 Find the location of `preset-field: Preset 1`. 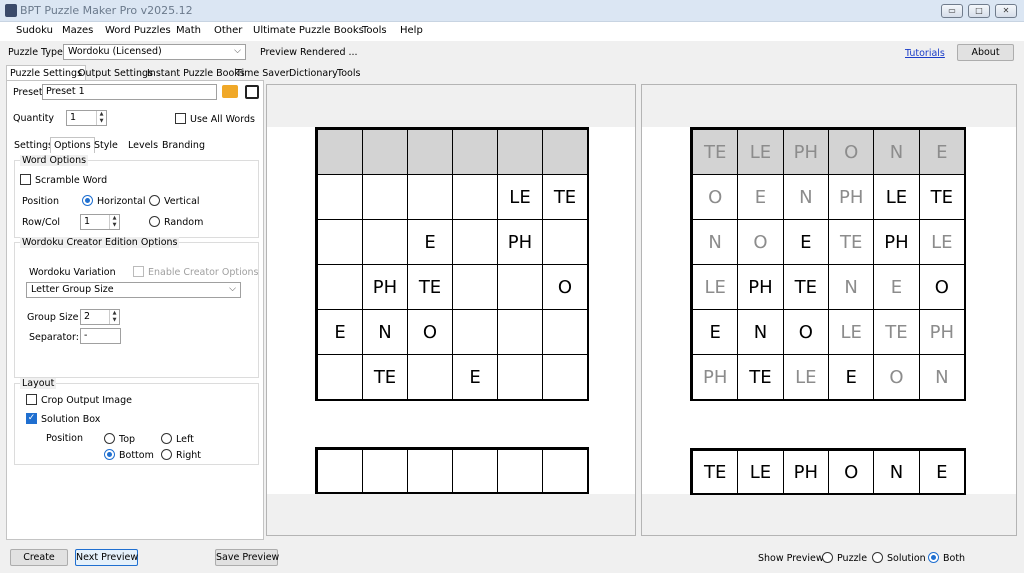

preset-field: Preset 1 is located at coordinates (129, 92).